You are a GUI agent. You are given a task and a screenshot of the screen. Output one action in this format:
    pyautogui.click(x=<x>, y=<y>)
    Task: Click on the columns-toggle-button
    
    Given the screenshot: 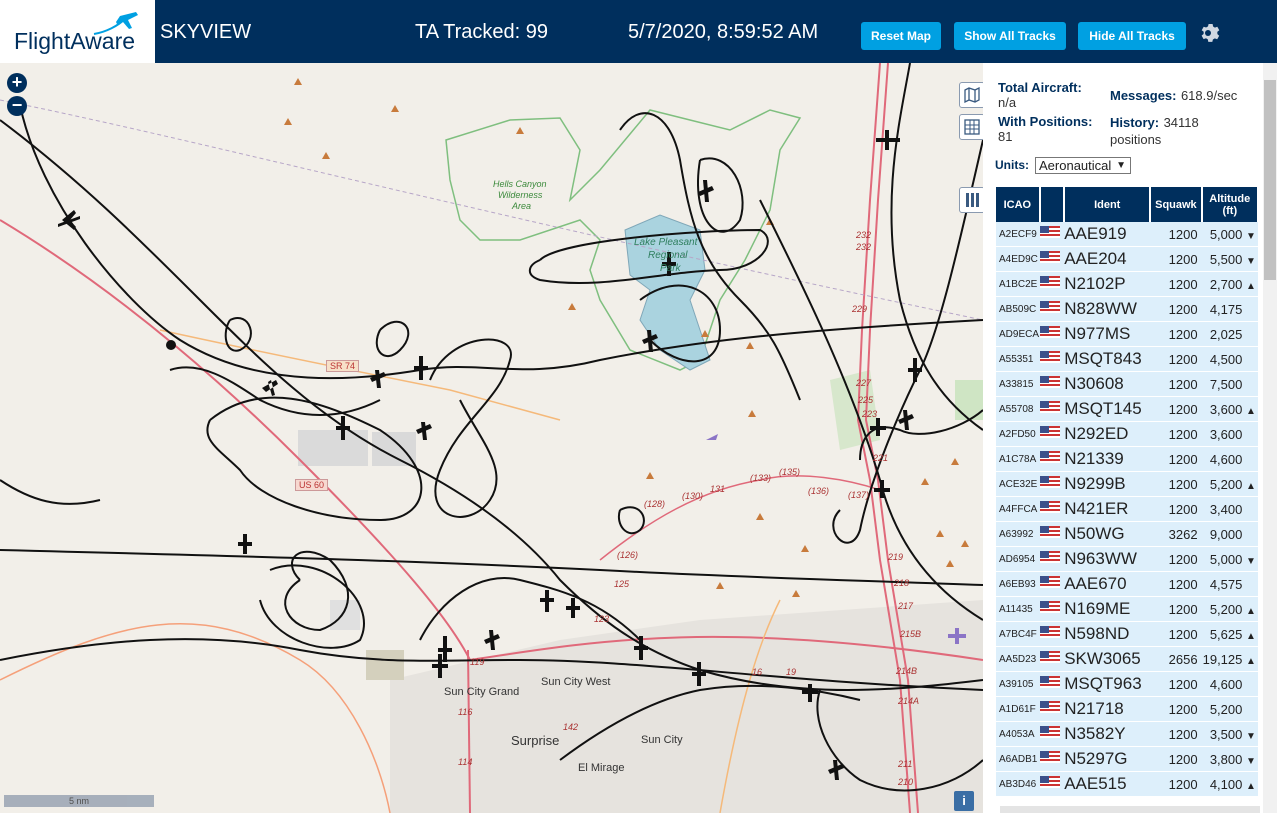 What is the action you would take?
    pyautogui.click(x=971, y=200)
    